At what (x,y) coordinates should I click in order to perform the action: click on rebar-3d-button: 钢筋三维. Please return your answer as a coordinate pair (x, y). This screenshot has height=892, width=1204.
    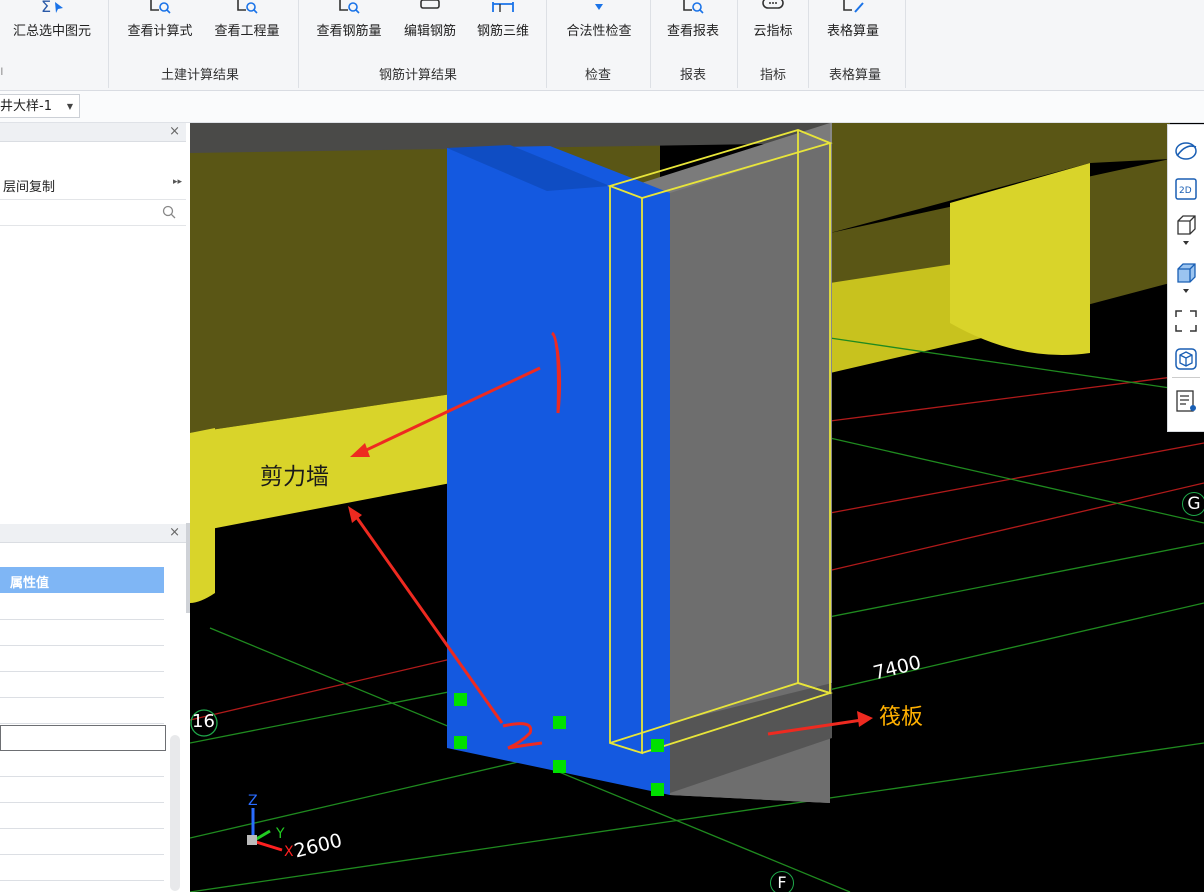
    Looking at the image, I should click on (503, 24).